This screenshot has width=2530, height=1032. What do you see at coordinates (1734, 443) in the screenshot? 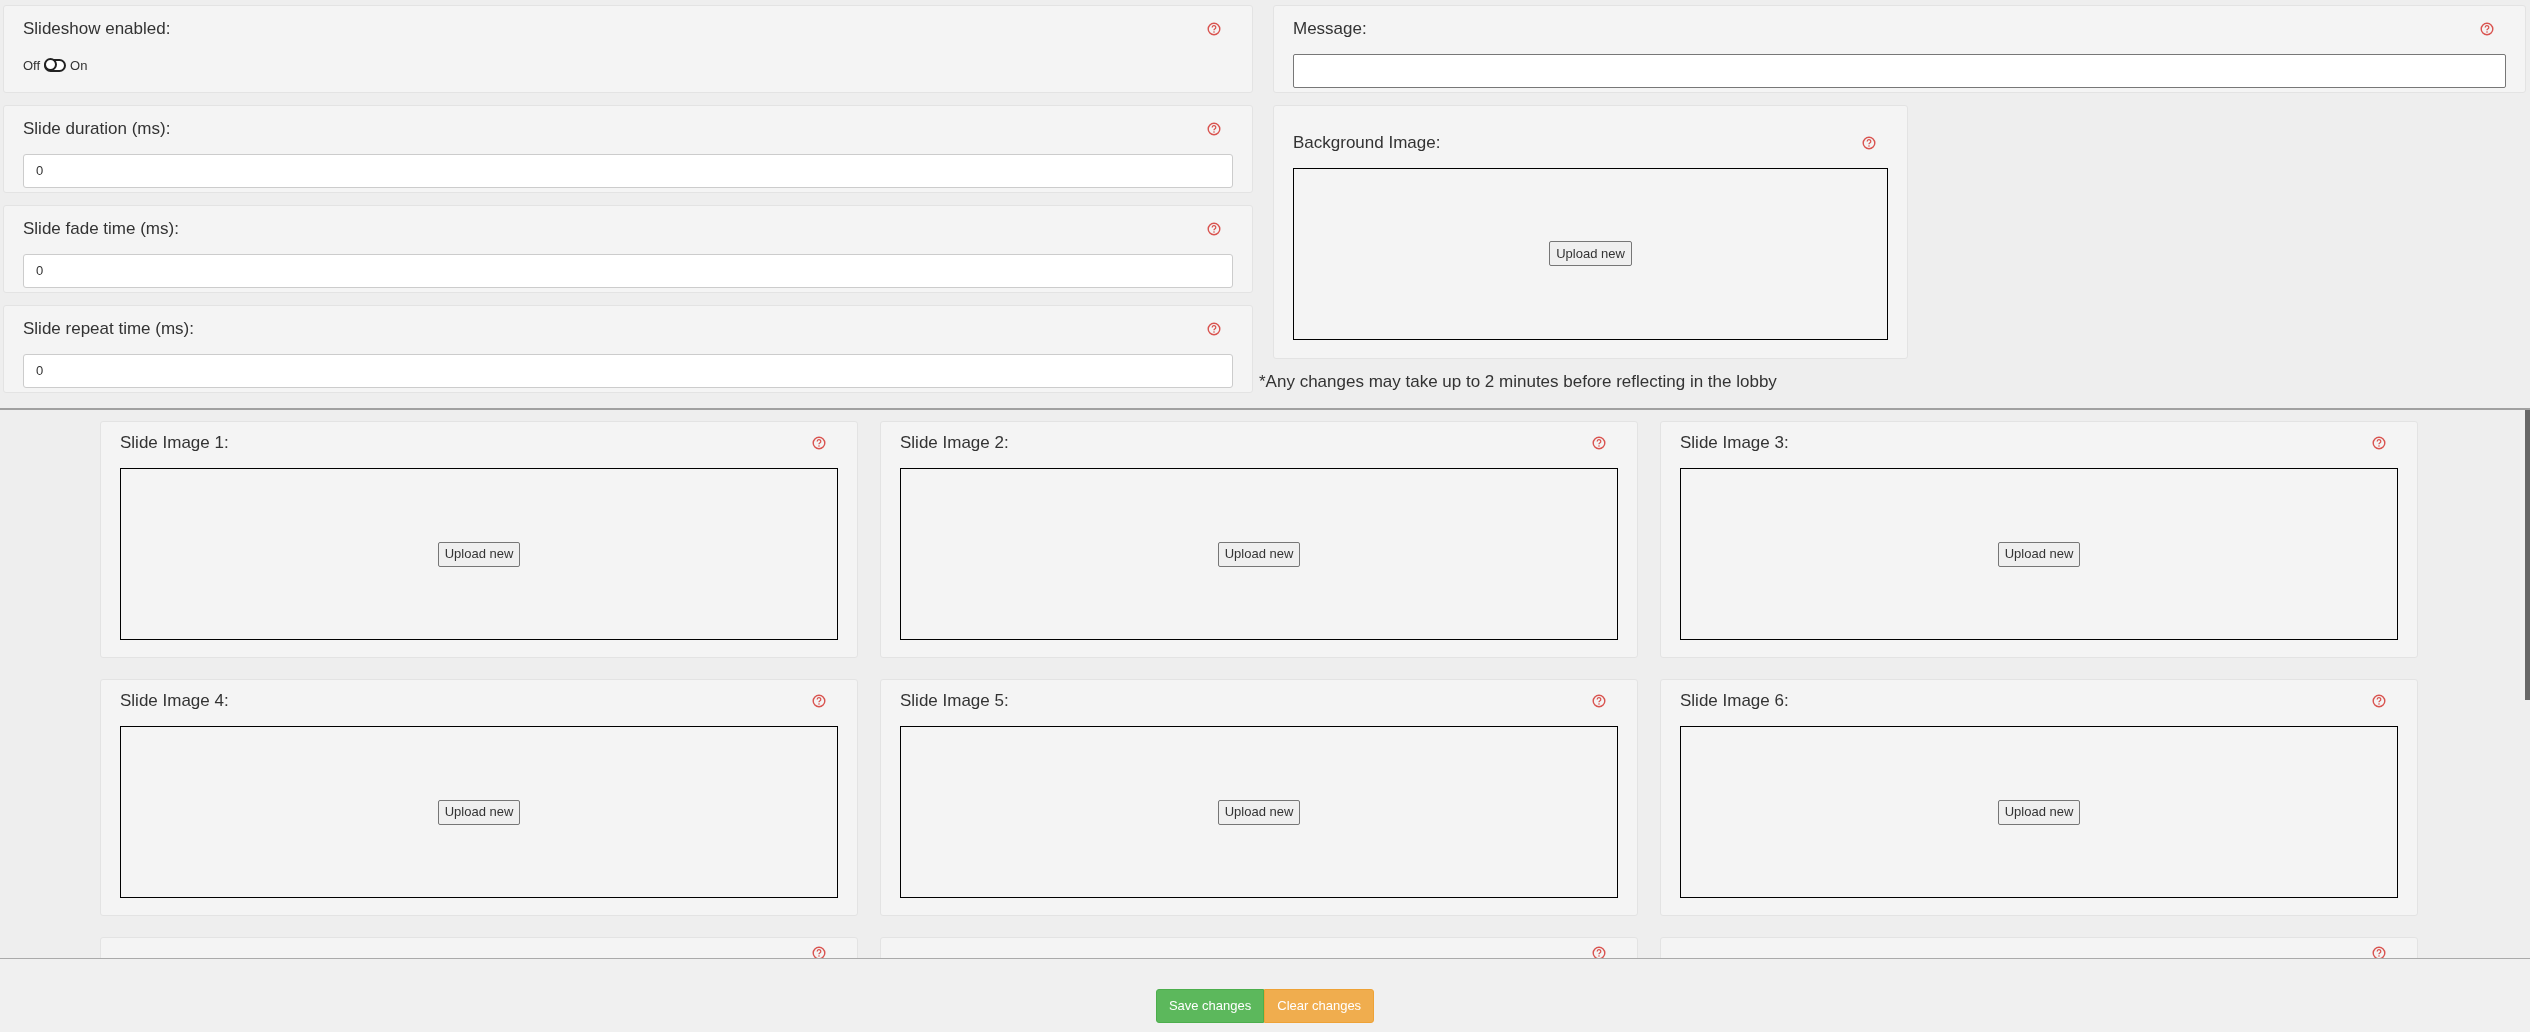
I see `slide-label: Slide Image 3:` at bounding box center [1734, 443].